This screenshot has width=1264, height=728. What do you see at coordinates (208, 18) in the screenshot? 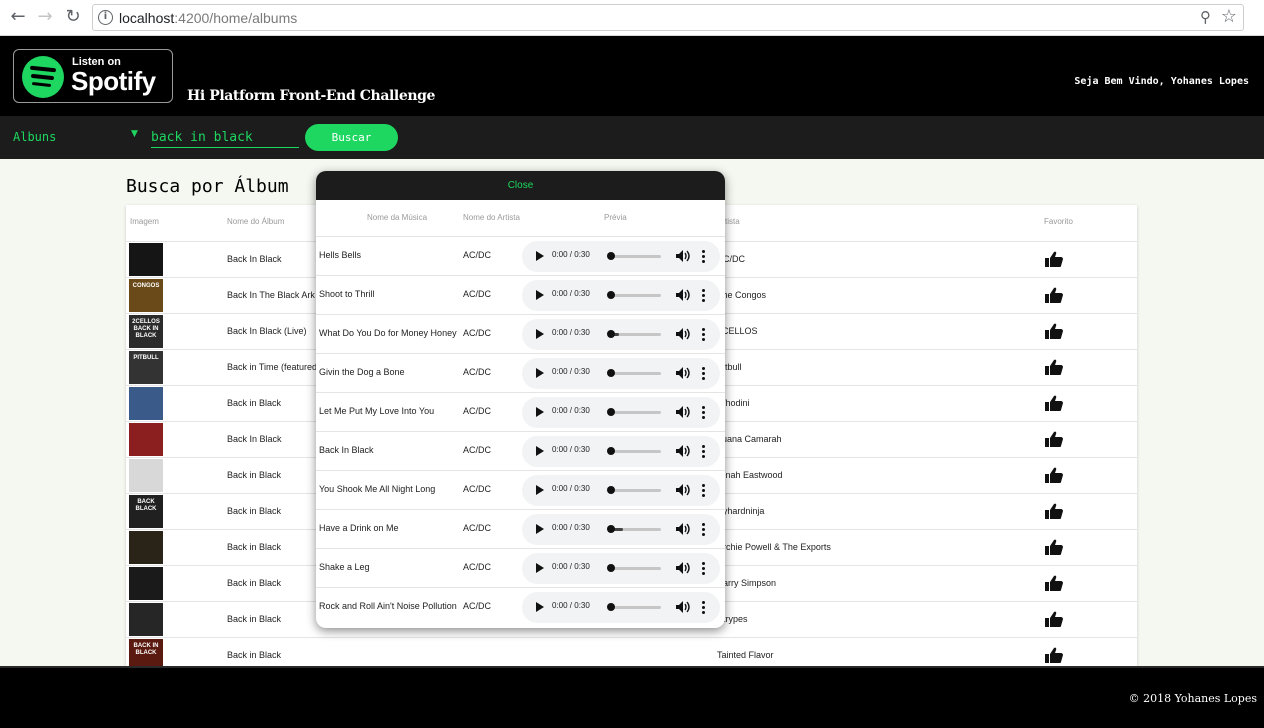
I see `url-text: localhost:4200/home/albums` at bounding box center [208, 18].